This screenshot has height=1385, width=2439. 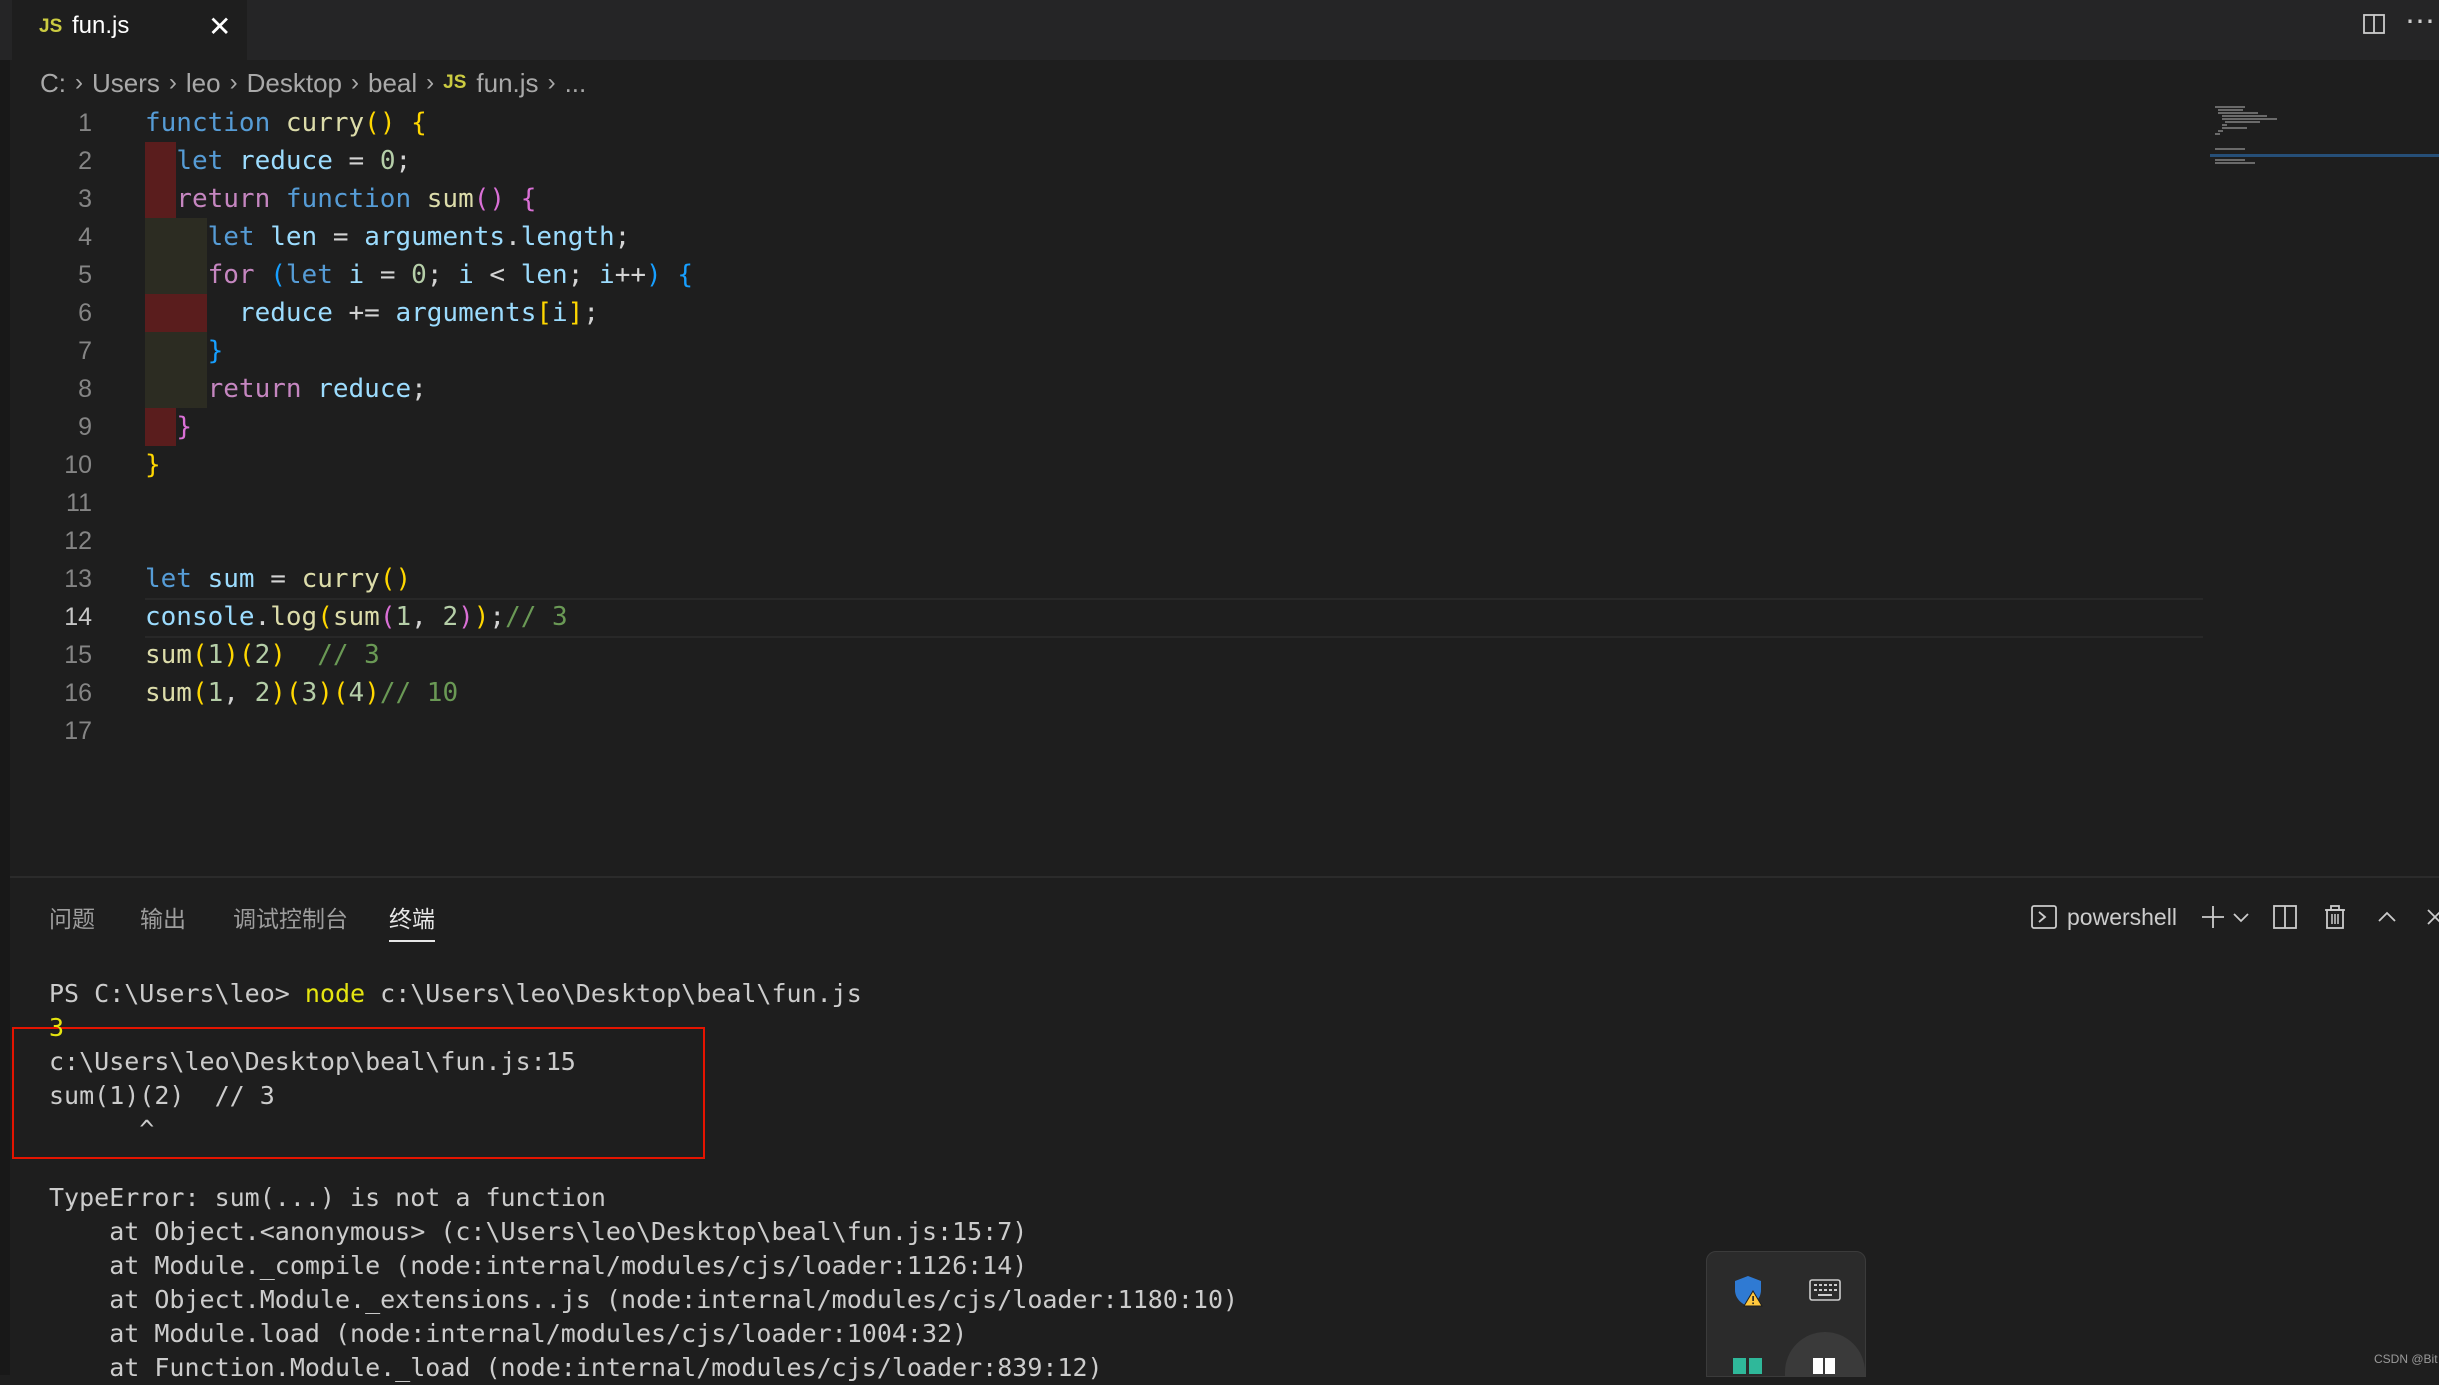 I want to click on prompt: PS C:\Users\leo>, so click(x=177, y=993).